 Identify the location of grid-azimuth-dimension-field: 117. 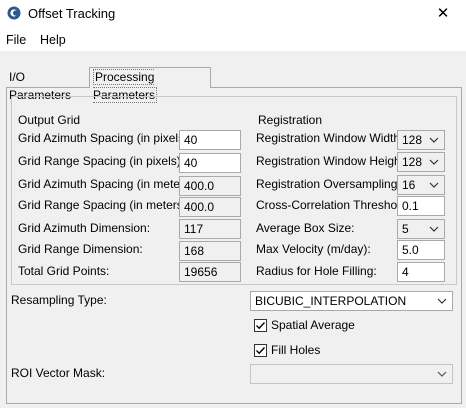
(210, 229).